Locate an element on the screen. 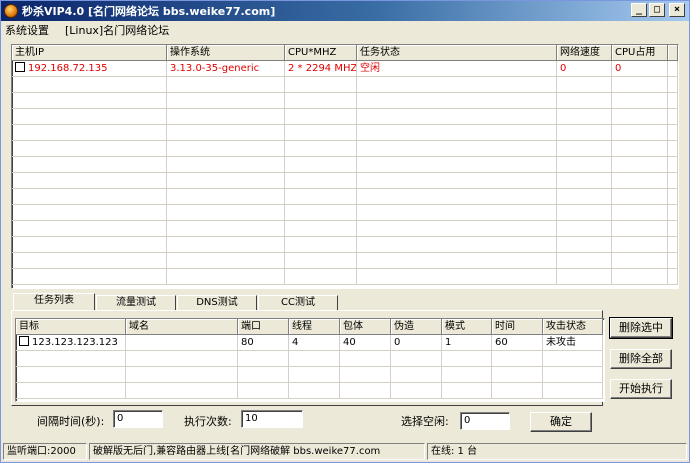  start-button: 开始执行 is located at coordinates (641, 389).